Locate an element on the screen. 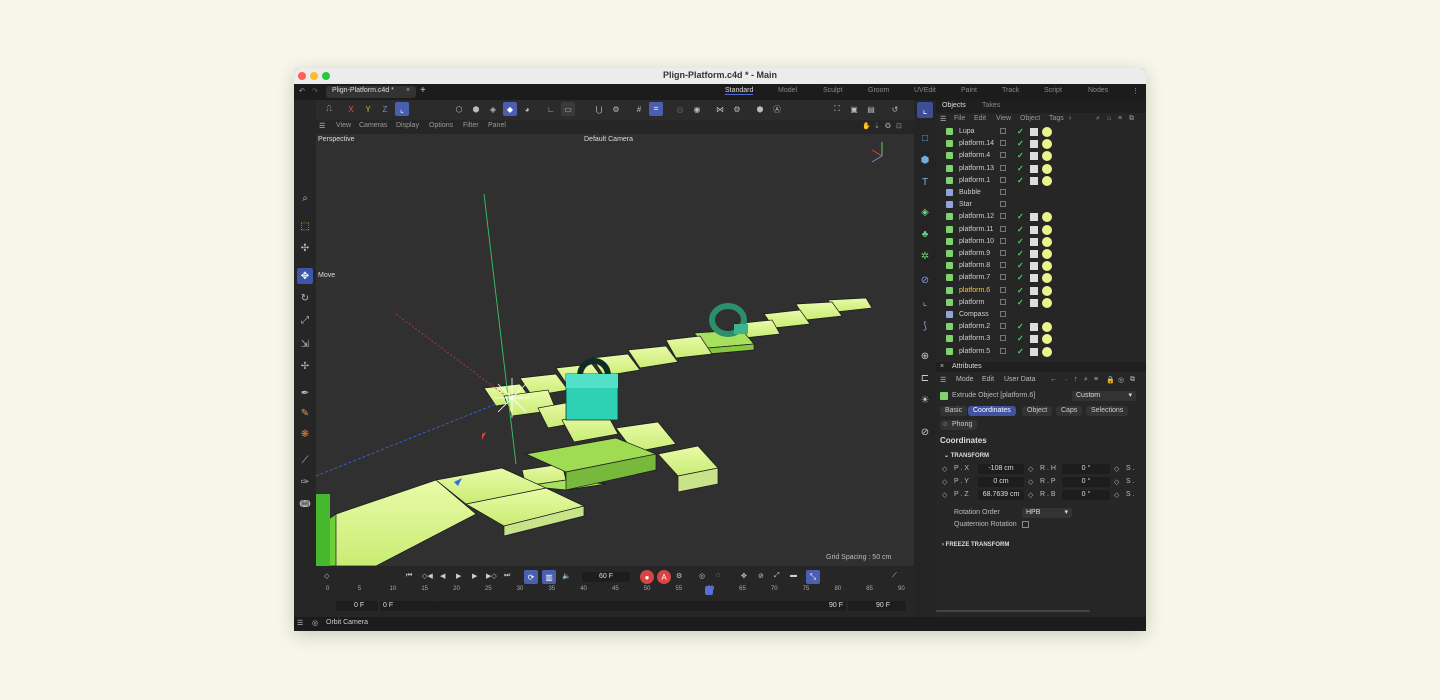  attr-menu-userdata: User Data is located at coordinates (1020, 379).